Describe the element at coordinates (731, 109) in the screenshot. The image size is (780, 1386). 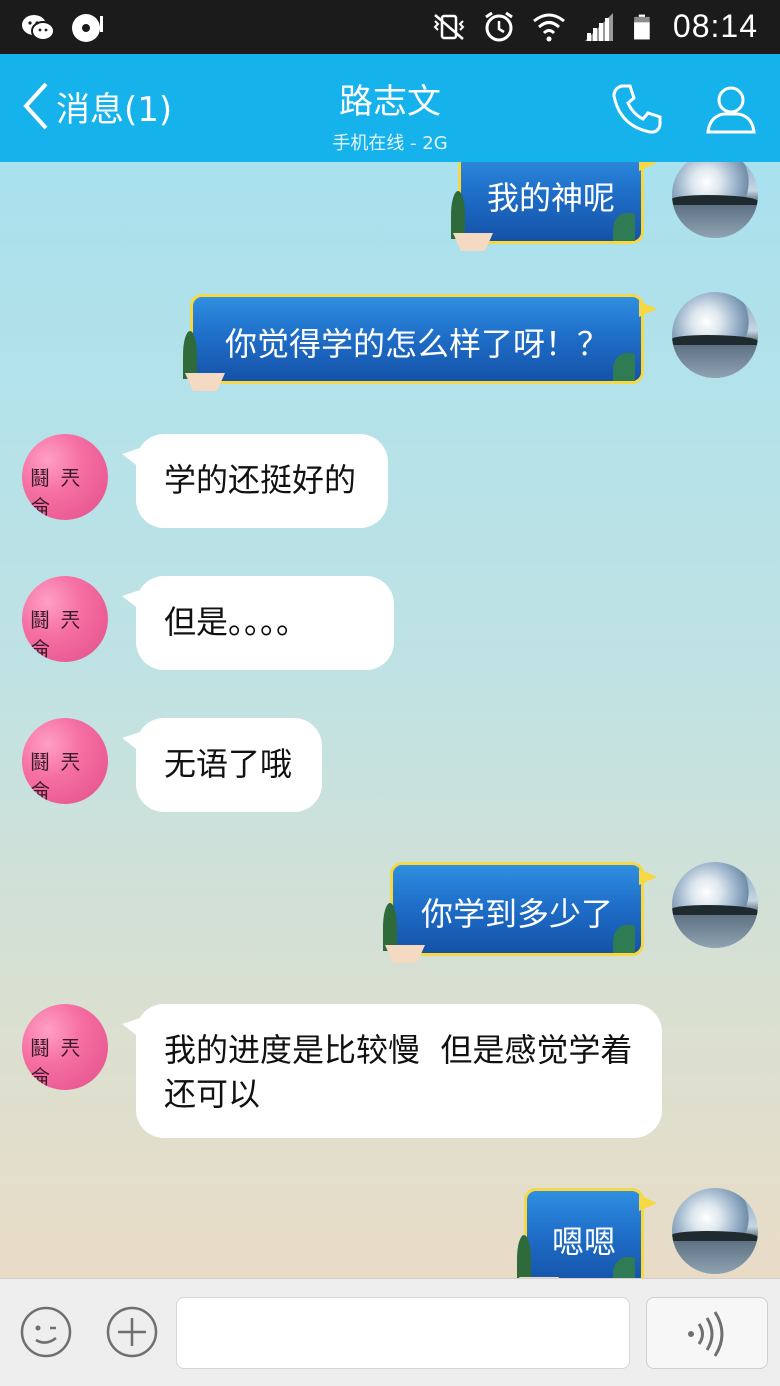
I see `profile-icon` at that location.